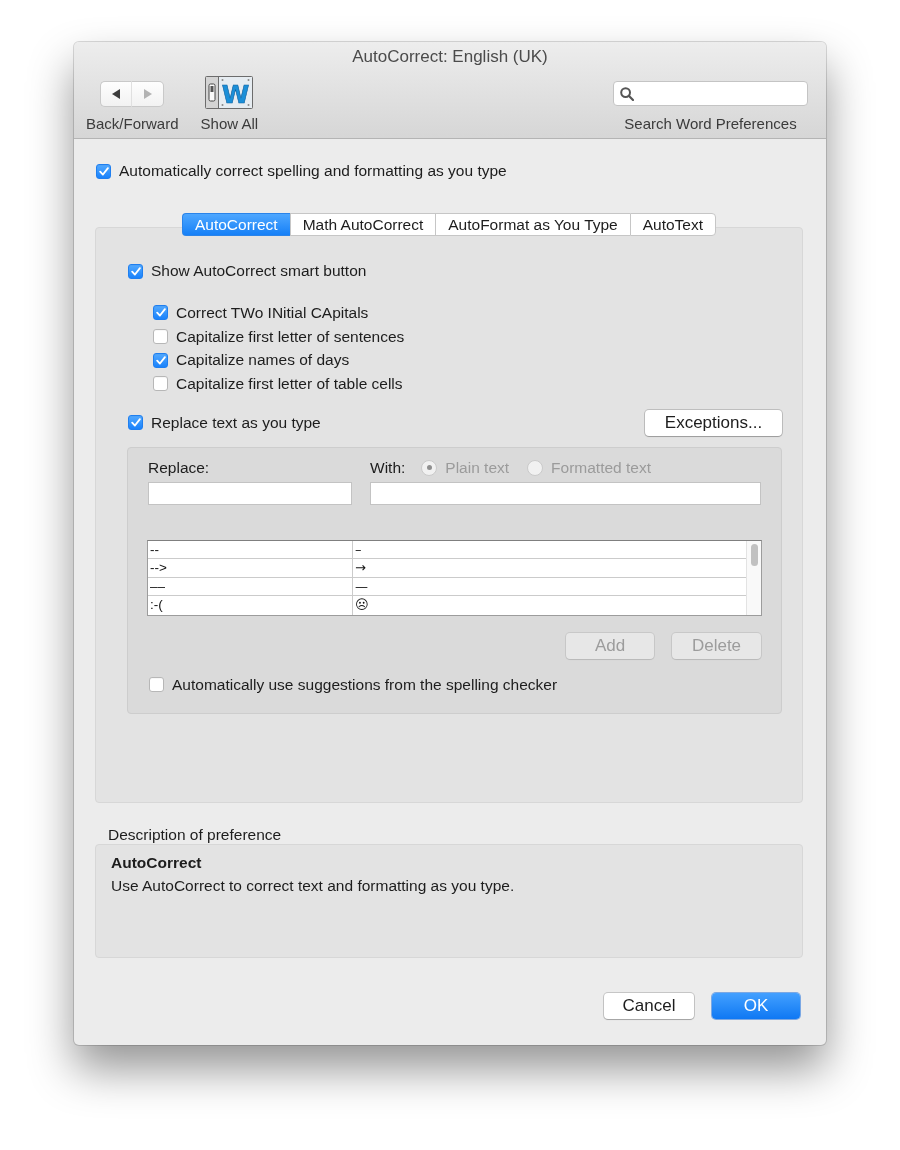 The height and width of the screenshot is (1150, 900). I want to click on description-text: Use AutoCorrect to correct text and formatting as you type., so click(313, 886).